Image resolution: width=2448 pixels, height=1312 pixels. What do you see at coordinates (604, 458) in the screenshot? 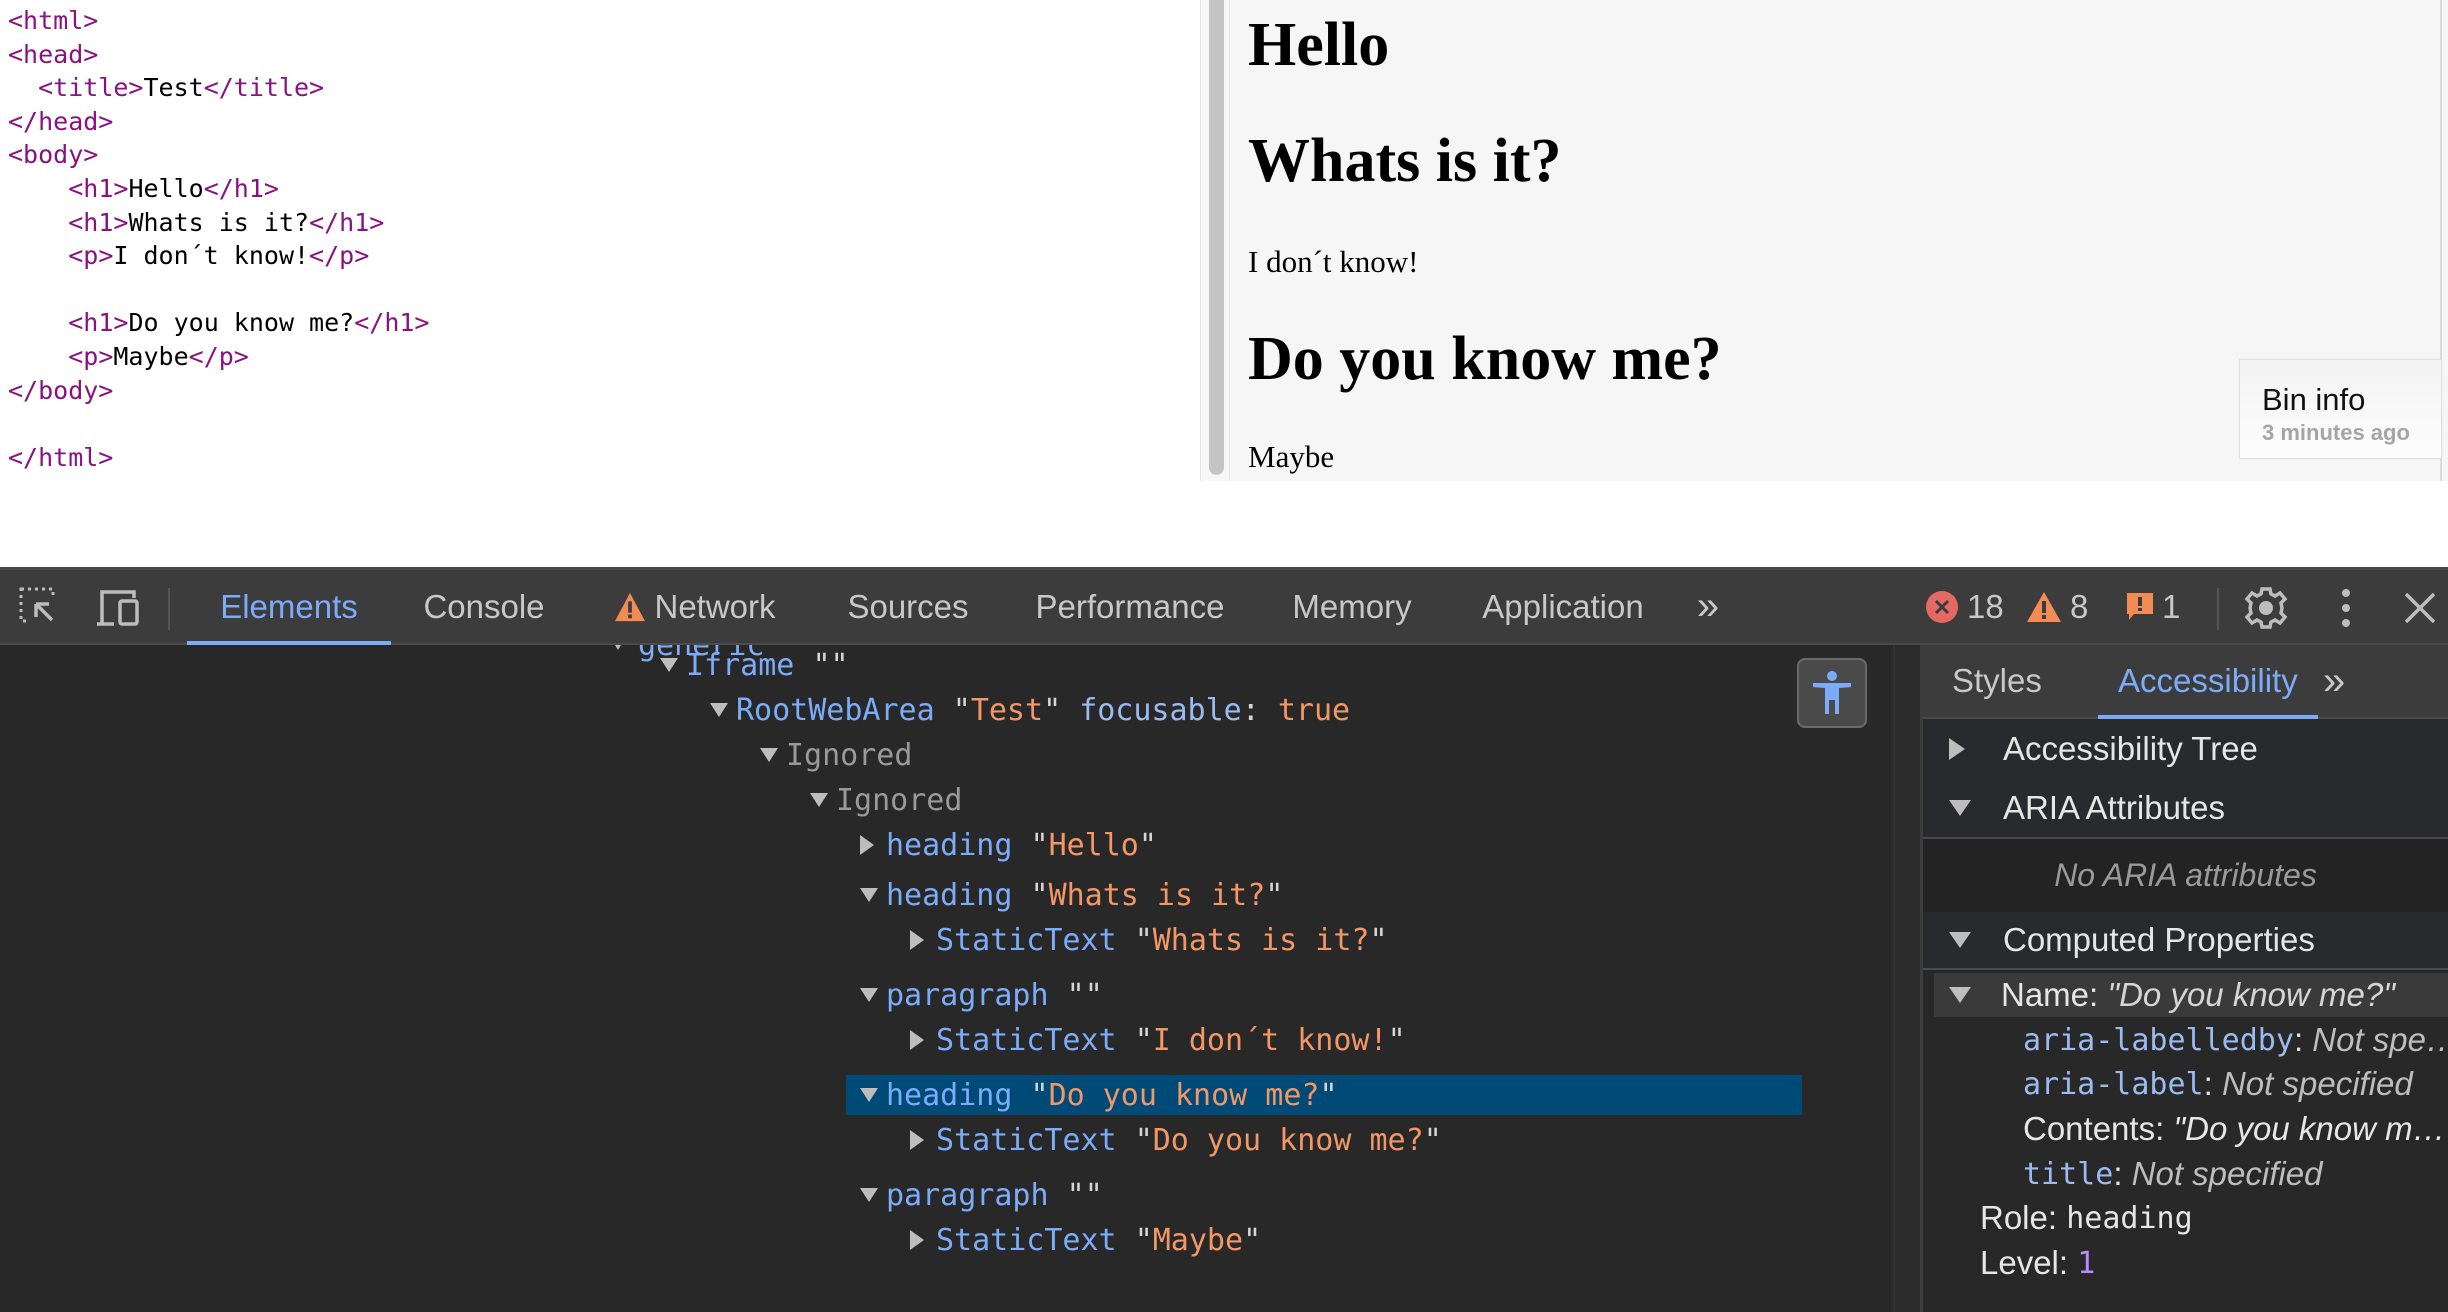
I see `code-line: </html>` at bounding box center [604, 458].